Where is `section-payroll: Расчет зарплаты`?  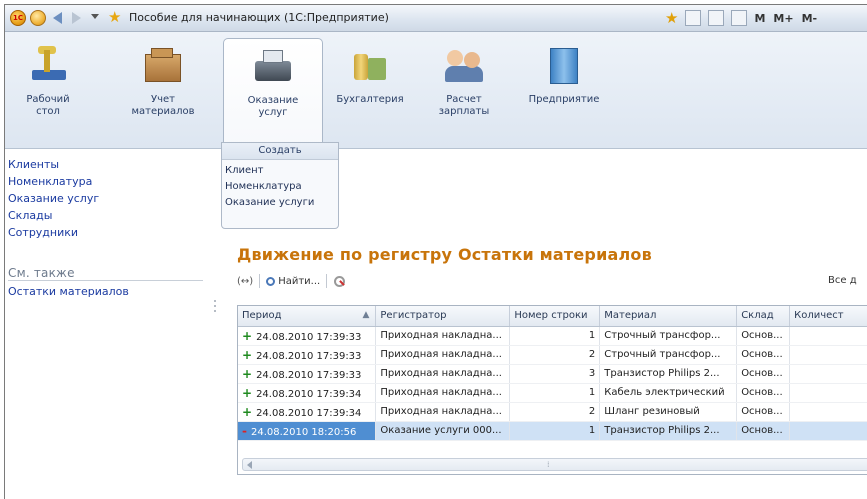
section-payroll: Расчет зарплаты is located at coordinates (464, 79).